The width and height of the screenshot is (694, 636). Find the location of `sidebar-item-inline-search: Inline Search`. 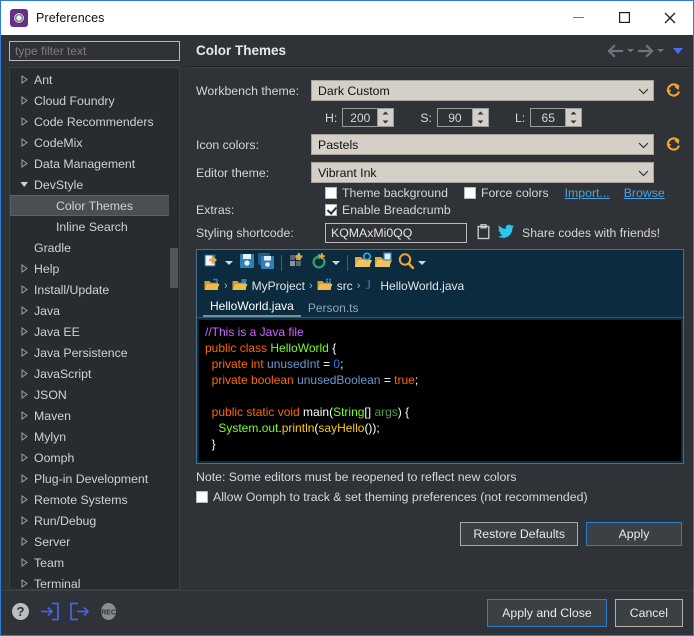

sidebar-item-inline-search: Inline Search is located at coordinates (94, 226).